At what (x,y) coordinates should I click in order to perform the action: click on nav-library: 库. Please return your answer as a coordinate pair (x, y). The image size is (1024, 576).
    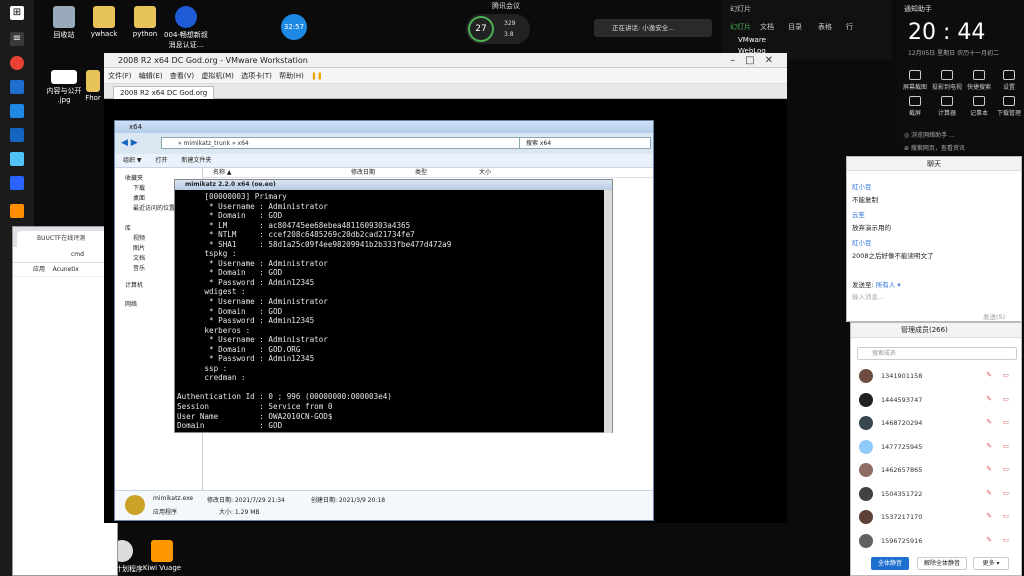
    Looking at the image, I should click on (128, 227).